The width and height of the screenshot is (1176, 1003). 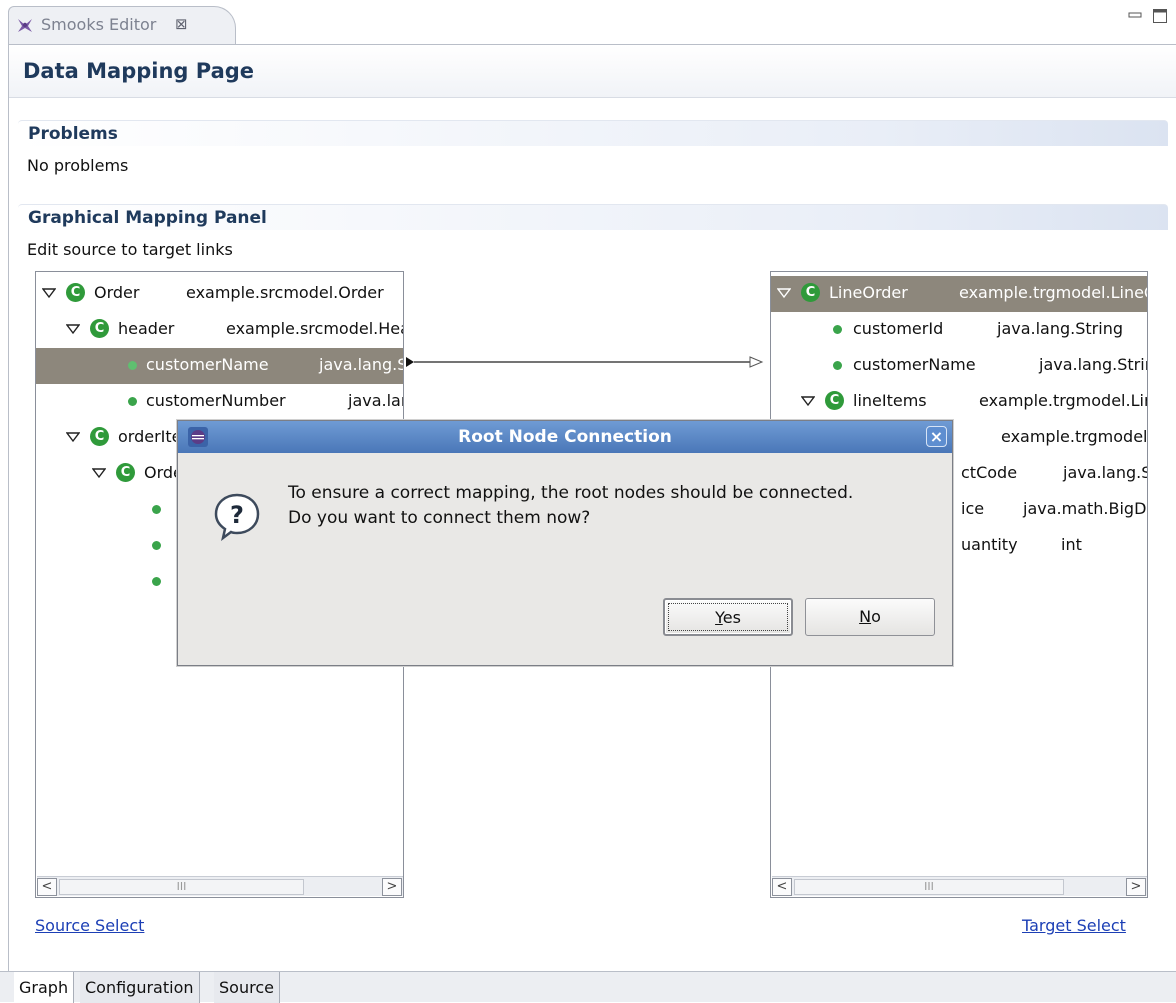 What do you see at coordinates (1063, 400) in the screenshot?
I see `node-type: example.trgmodel.LineItem[]` at bounding box center [1063, 400].